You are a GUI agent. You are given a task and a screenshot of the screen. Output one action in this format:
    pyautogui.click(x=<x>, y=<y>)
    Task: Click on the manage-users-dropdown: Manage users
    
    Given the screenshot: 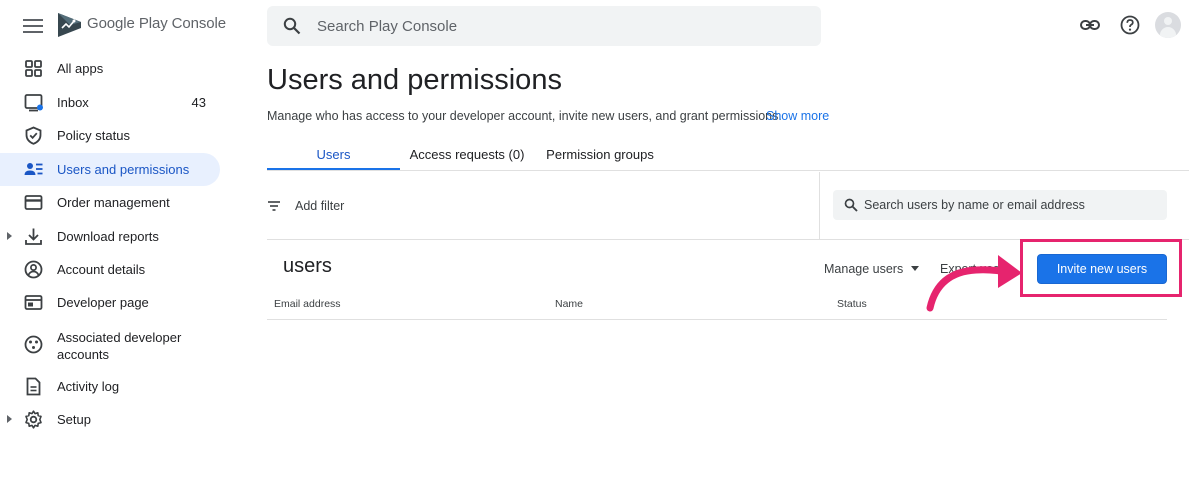 What is the action you would take?
    pyautogui.click(x=872, y=269)
    